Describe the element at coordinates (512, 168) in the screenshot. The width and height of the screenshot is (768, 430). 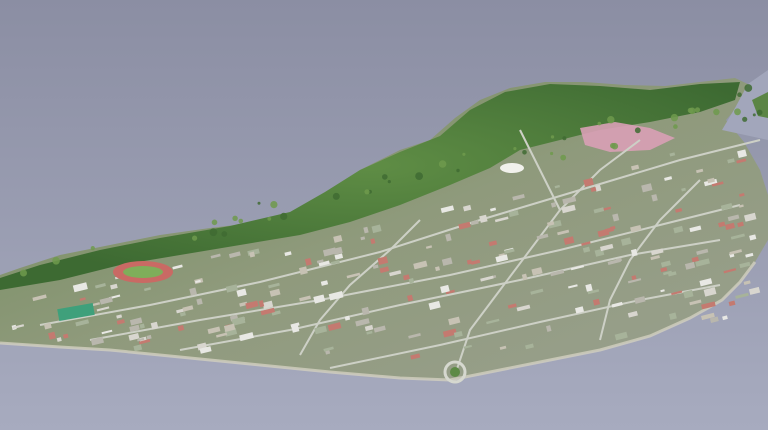
I see `white-dome-building` at that location.